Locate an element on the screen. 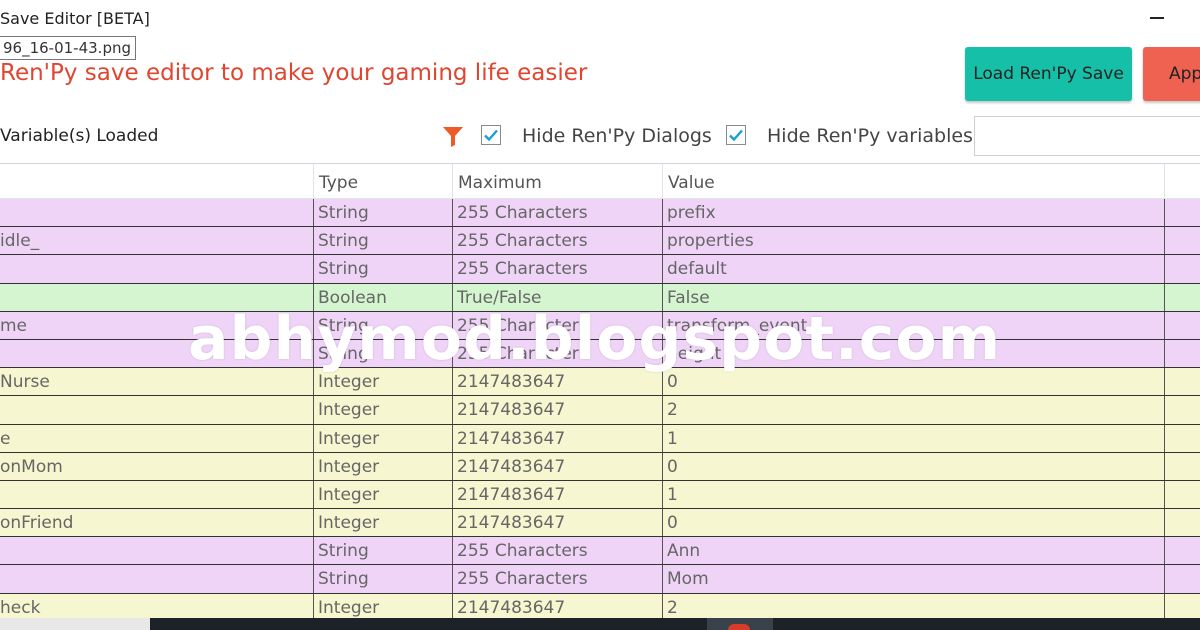  search-input is located at coordinates (1087, 136).